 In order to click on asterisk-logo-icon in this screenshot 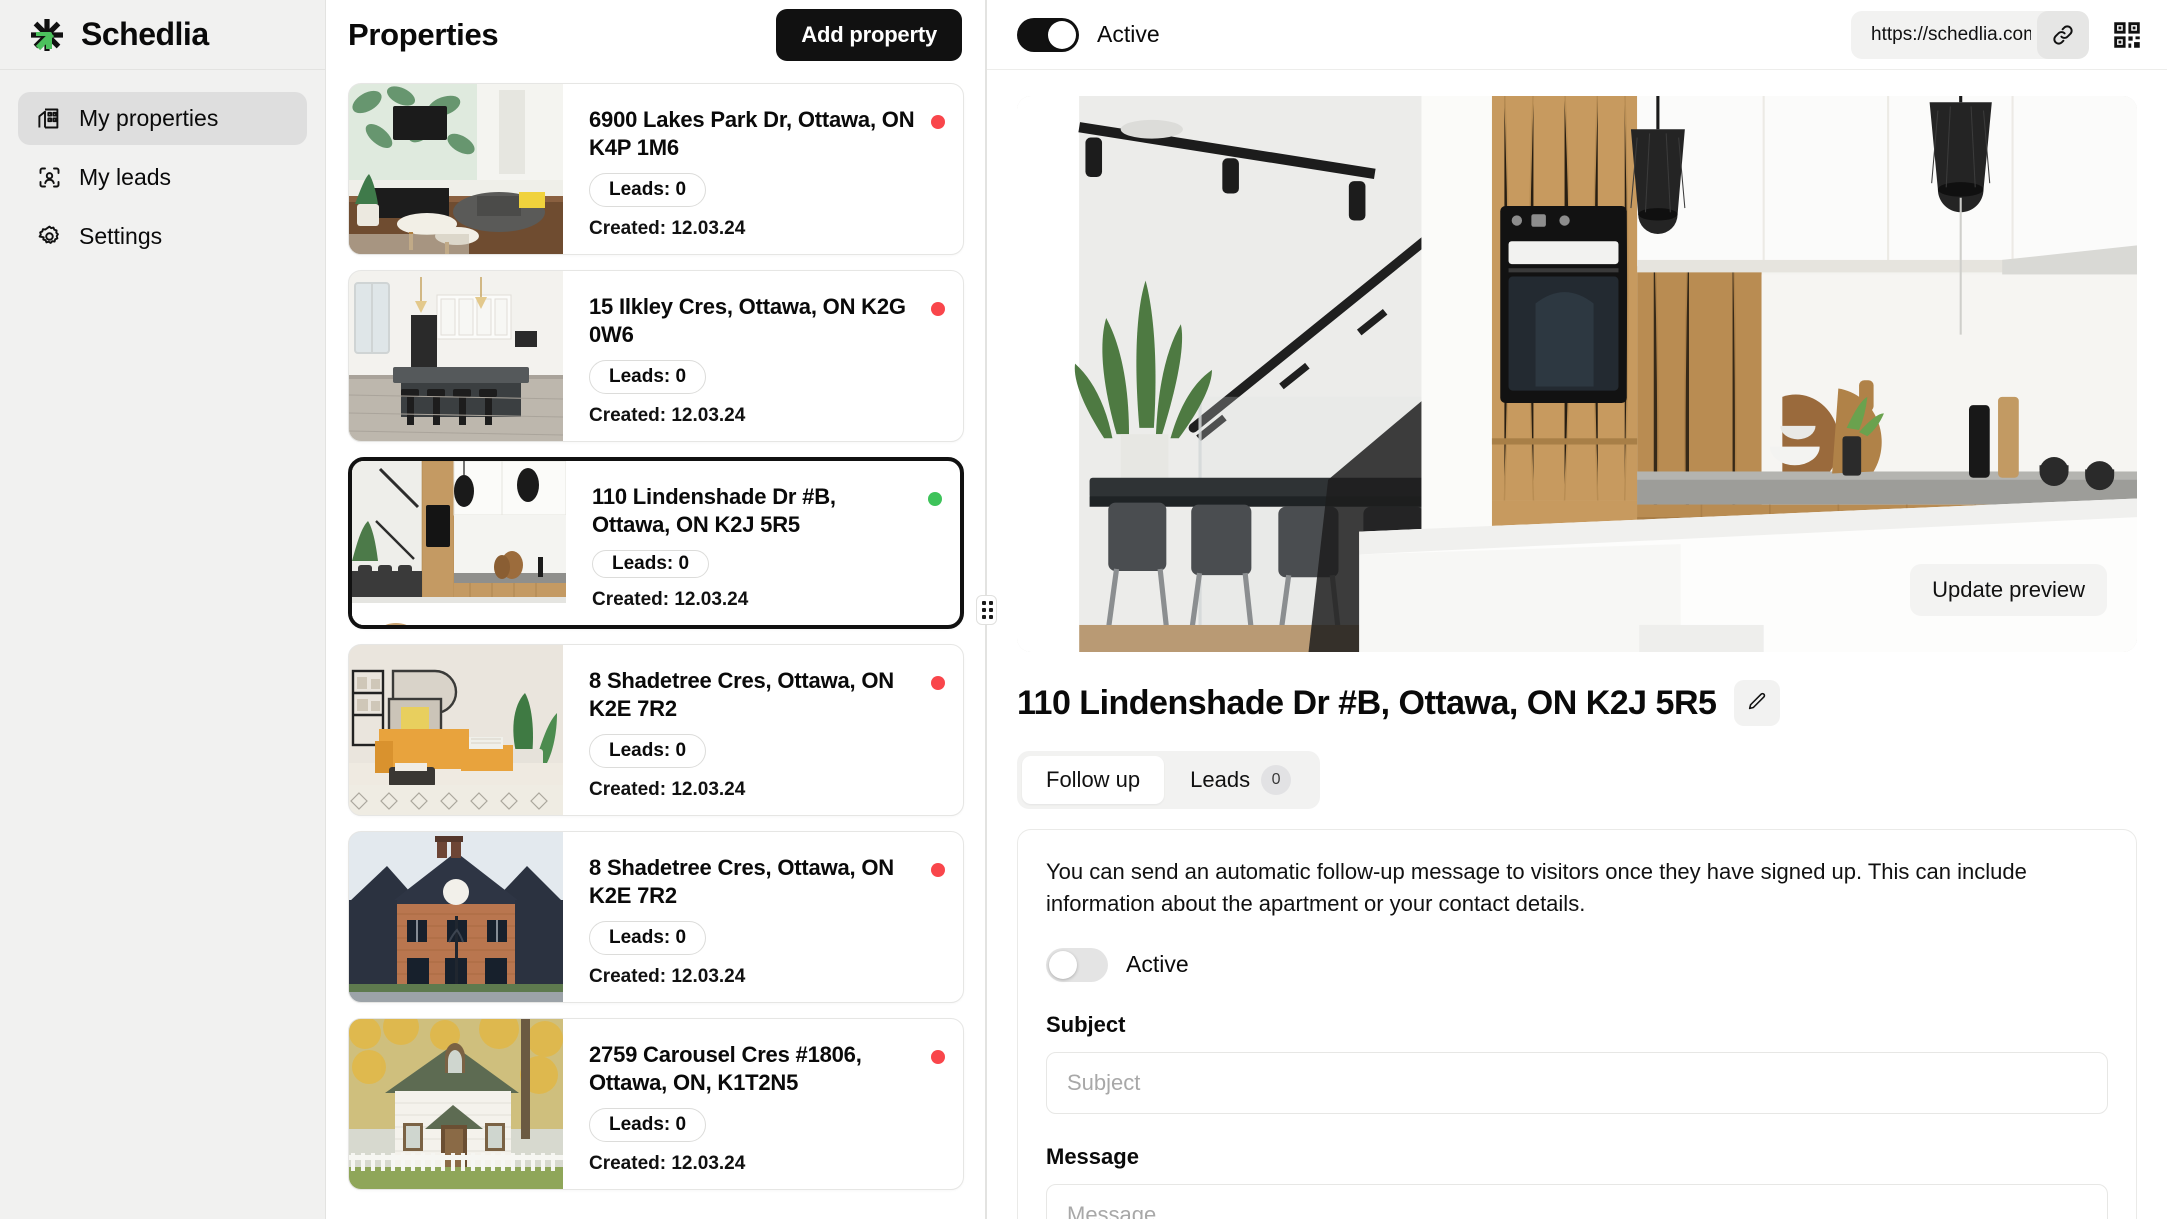, I will do `click(47, 35)`.